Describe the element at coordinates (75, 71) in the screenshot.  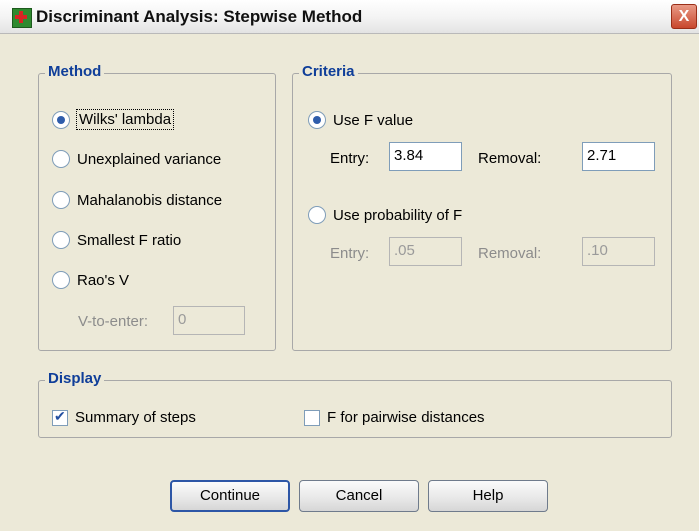
I see `method-legend: Method` at that location.